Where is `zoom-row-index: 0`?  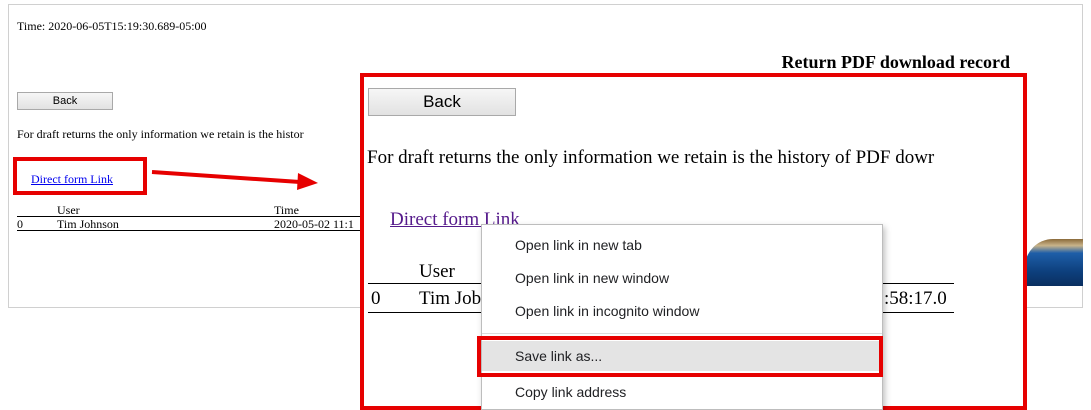
zoom-row-index: 0 is located at coordinates (376, 298).